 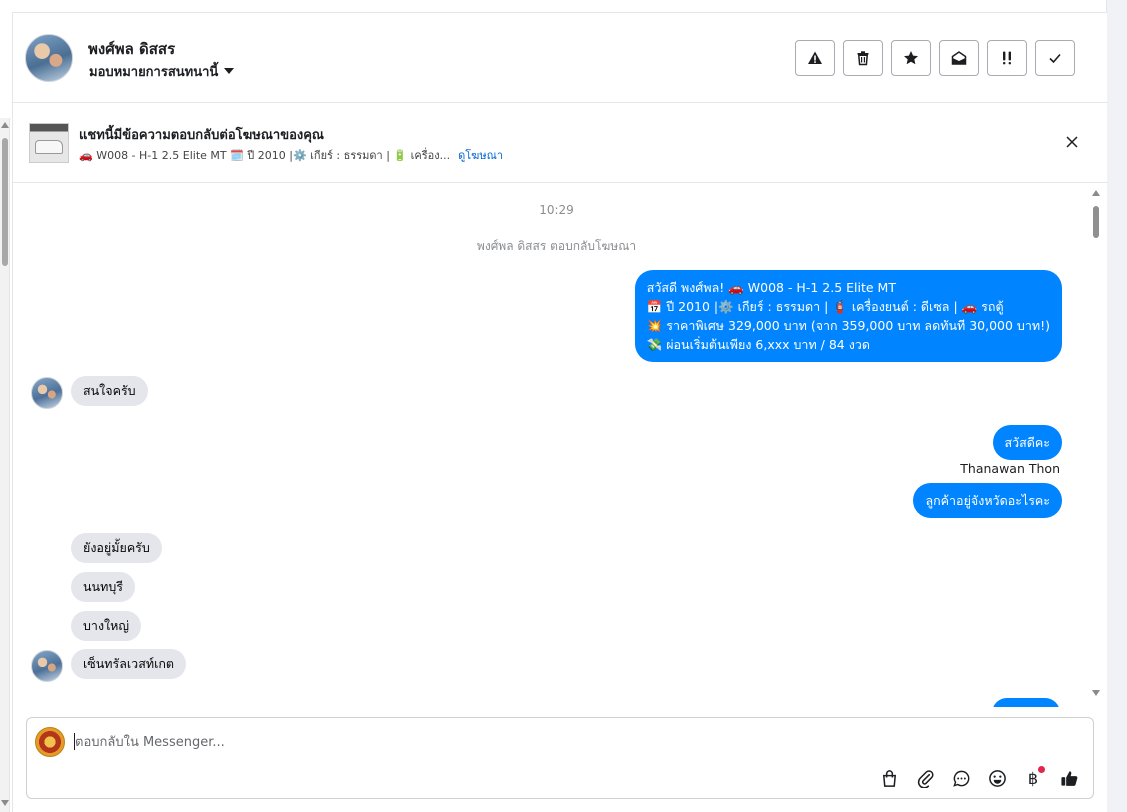 I want to click on star-button, so click(x=911, y=58).